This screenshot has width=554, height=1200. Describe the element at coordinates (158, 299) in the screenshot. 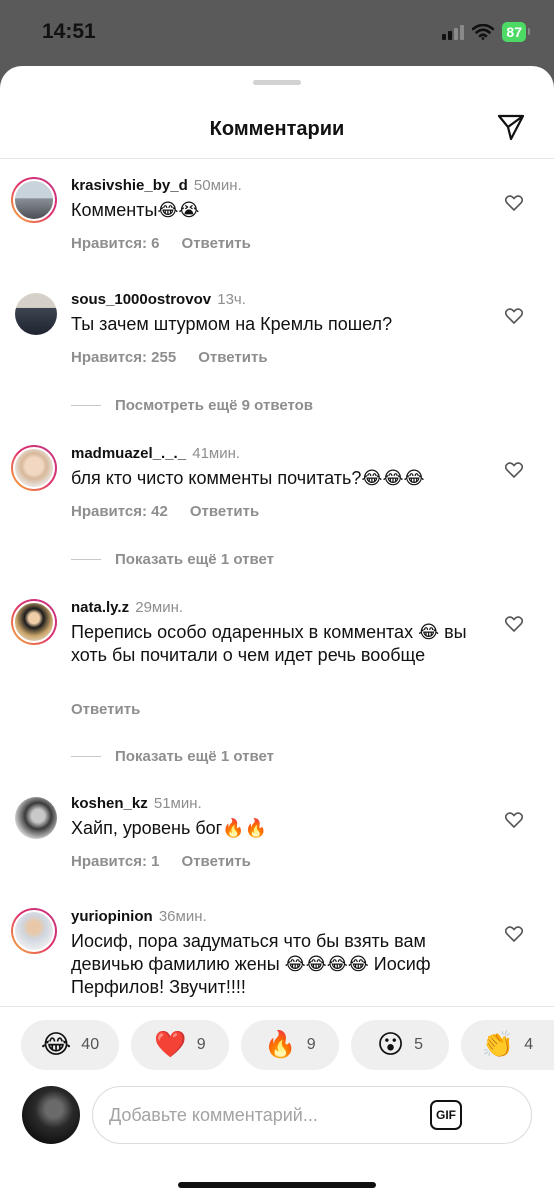

I see `comment-username: sous_1000ostrovov 13ч.` at that location.